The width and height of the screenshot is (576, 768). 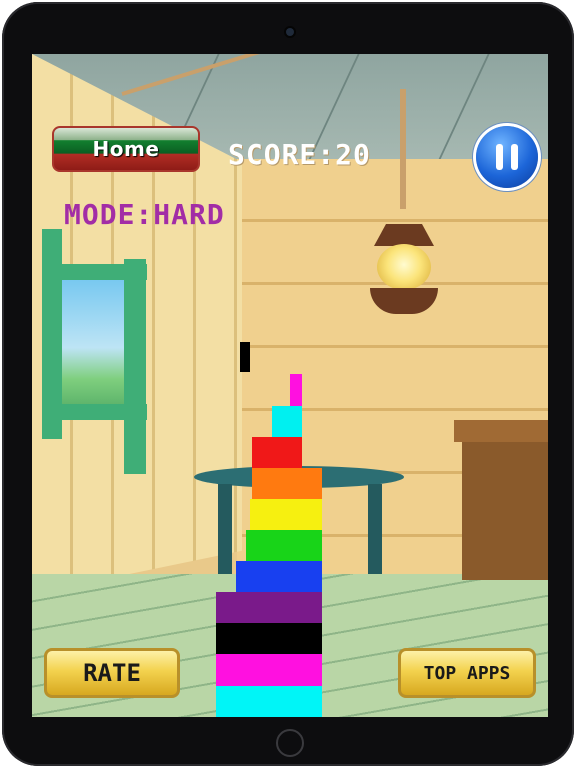 I want to click on score-display: SCORE:20, so click(x=299, y=154).